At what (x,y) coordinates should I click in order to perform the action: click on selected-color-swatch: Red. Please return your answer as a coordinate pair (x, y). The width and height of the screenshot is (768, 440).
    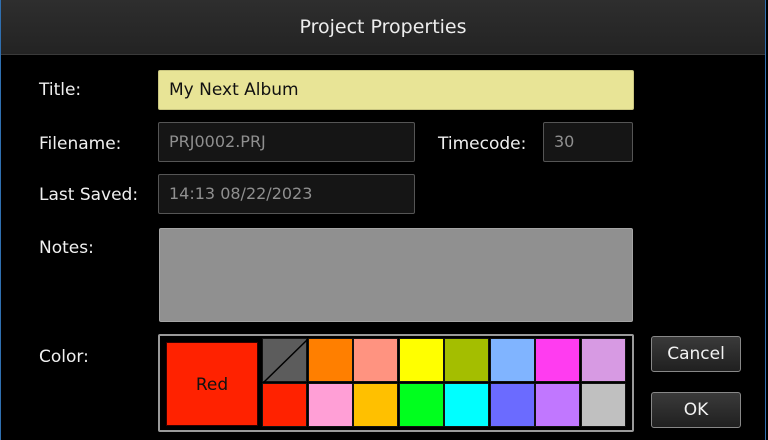
    Looking at the image, I should click on (212, 384).